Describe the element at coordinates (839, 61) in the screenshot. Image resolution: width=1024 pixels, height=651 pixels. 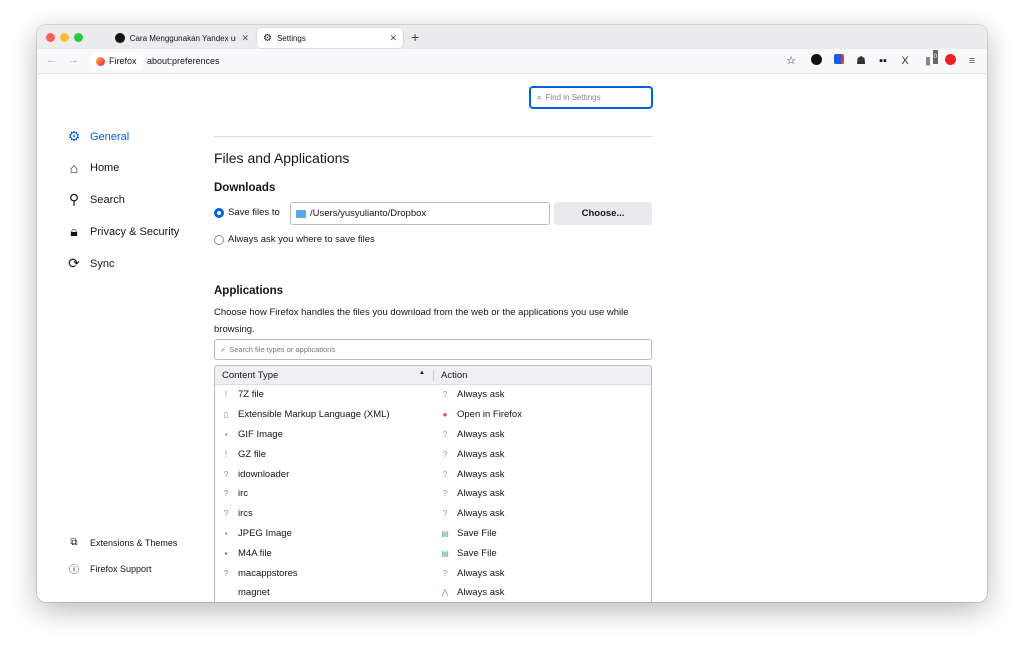
I see `extension-bitwarden-icon` at that location.